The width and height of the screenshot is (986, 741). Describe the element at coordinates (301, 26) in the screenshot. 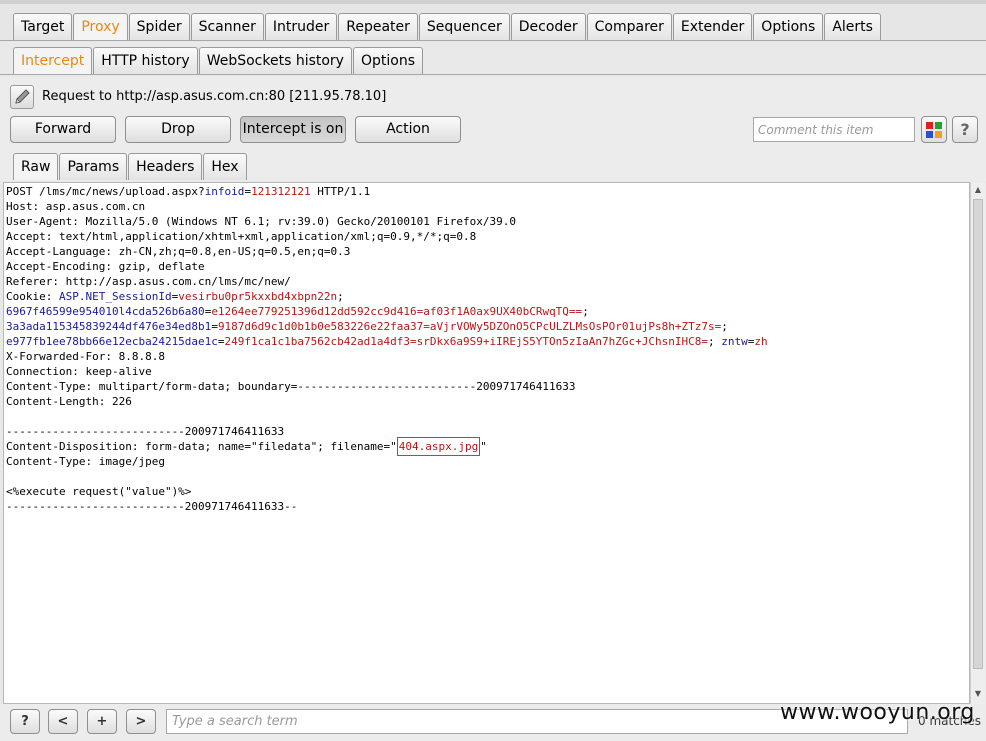

I see `tab-intruder: Intruder` at that location.